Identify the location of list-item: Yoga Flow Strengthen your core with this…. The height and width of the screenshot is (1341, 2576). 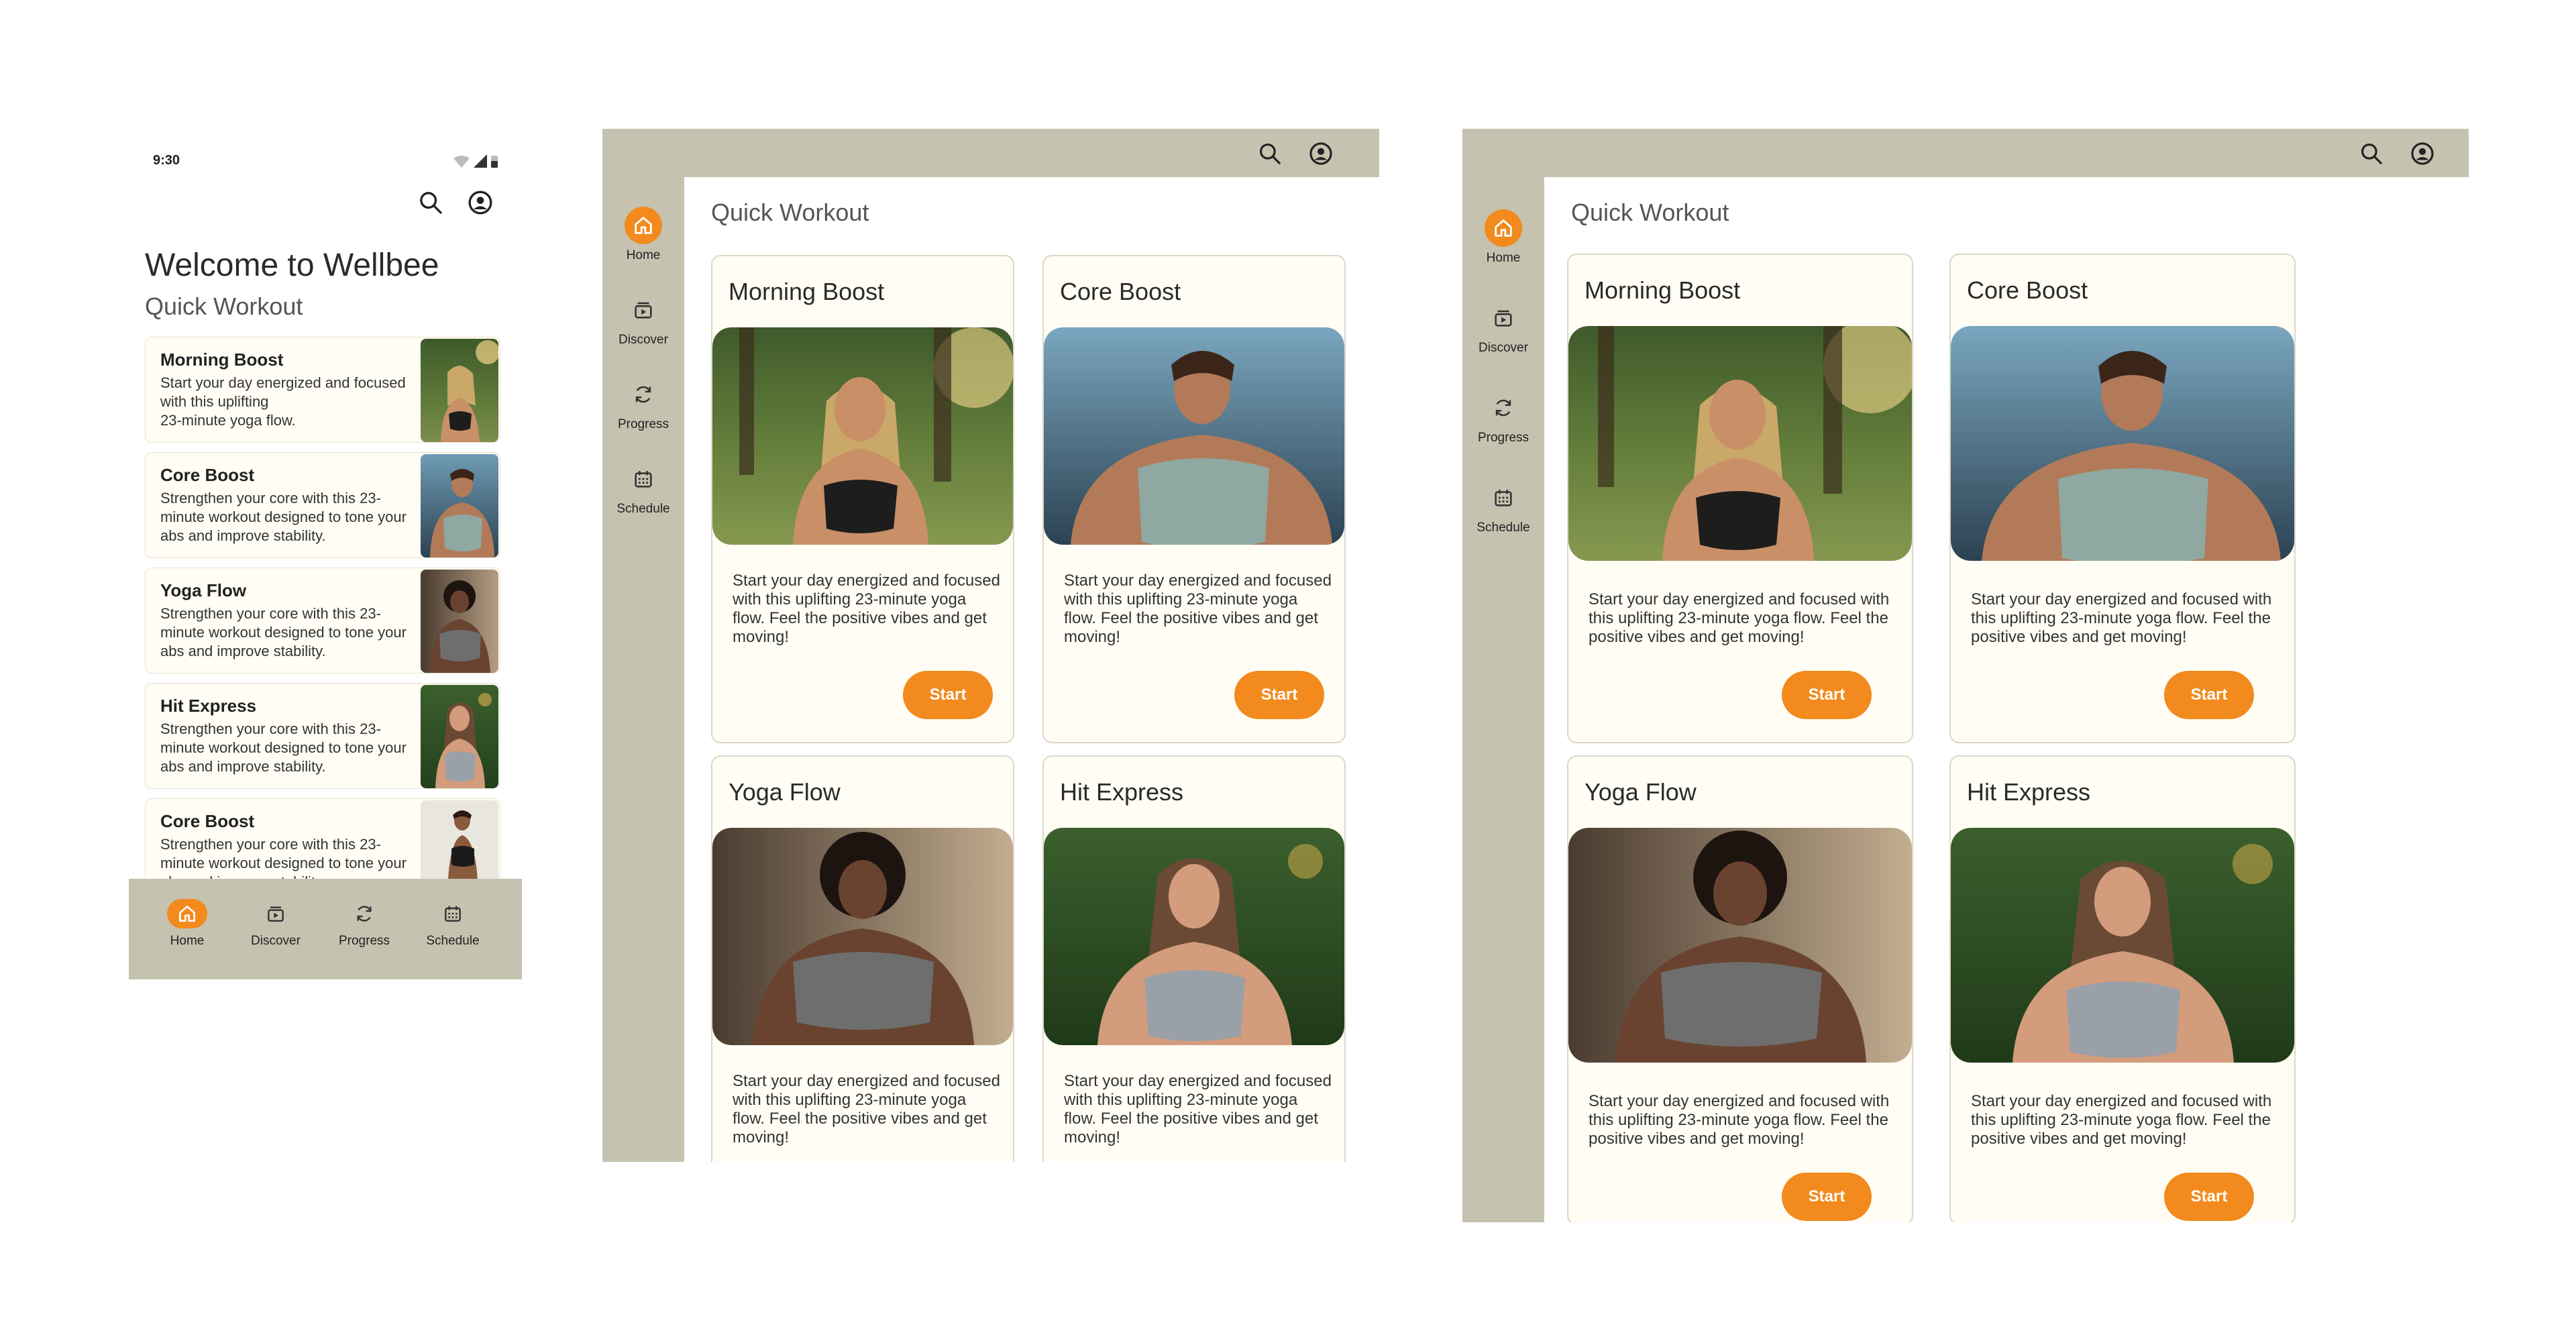
(322, 621).